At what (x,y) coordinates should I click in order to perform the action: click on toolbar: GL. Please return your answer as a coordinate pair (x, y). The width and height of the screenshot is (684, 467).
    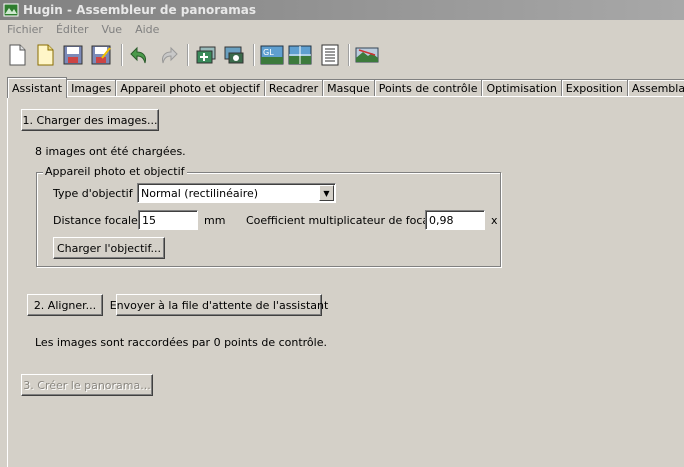
    Looking at the image, I should click on (342, 55).